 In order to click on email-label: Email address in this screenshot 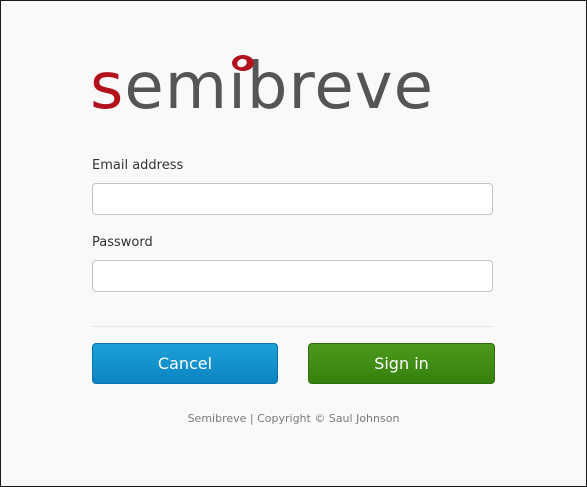, I will do `click(138, 165)`.